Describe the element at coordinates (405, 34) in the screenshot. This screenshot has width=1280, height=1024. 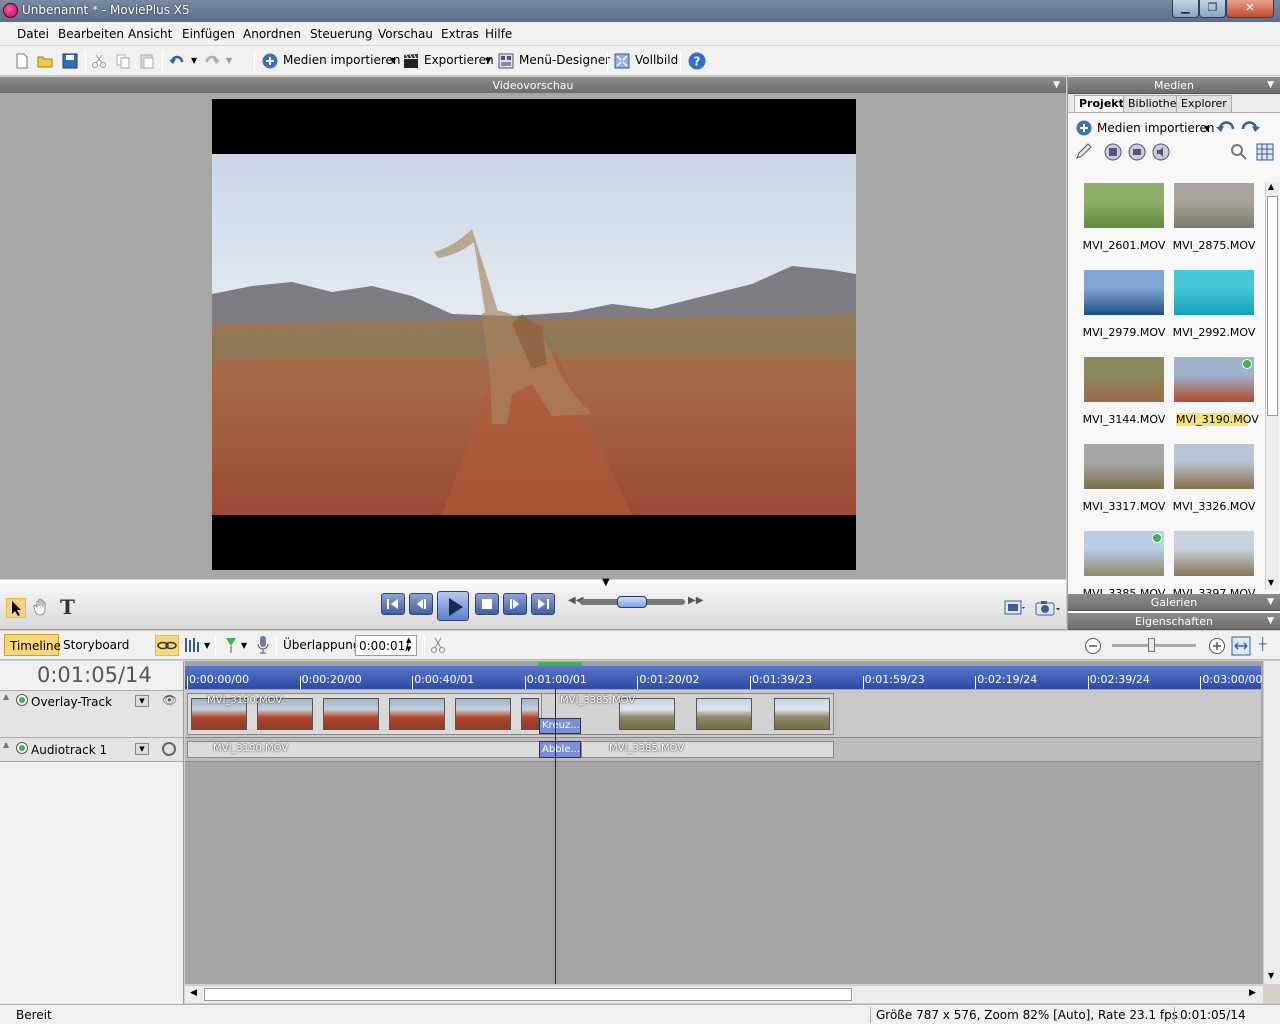
I see `menu-vorschau: Vorschau` at that location.